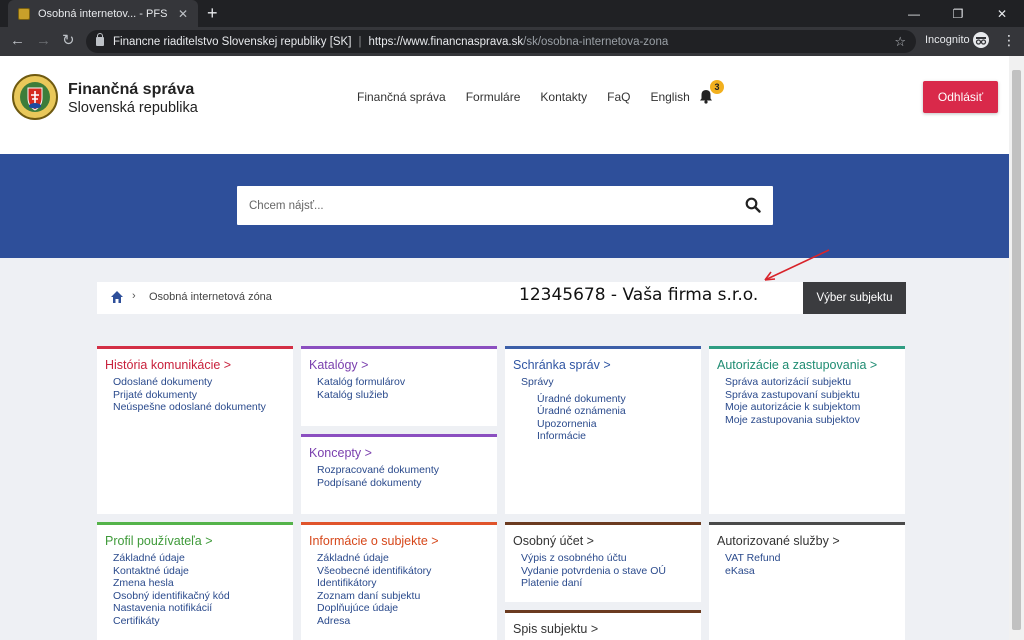  I want to click on nav-financna-sprava: Finančná správa, so click(401, 97).